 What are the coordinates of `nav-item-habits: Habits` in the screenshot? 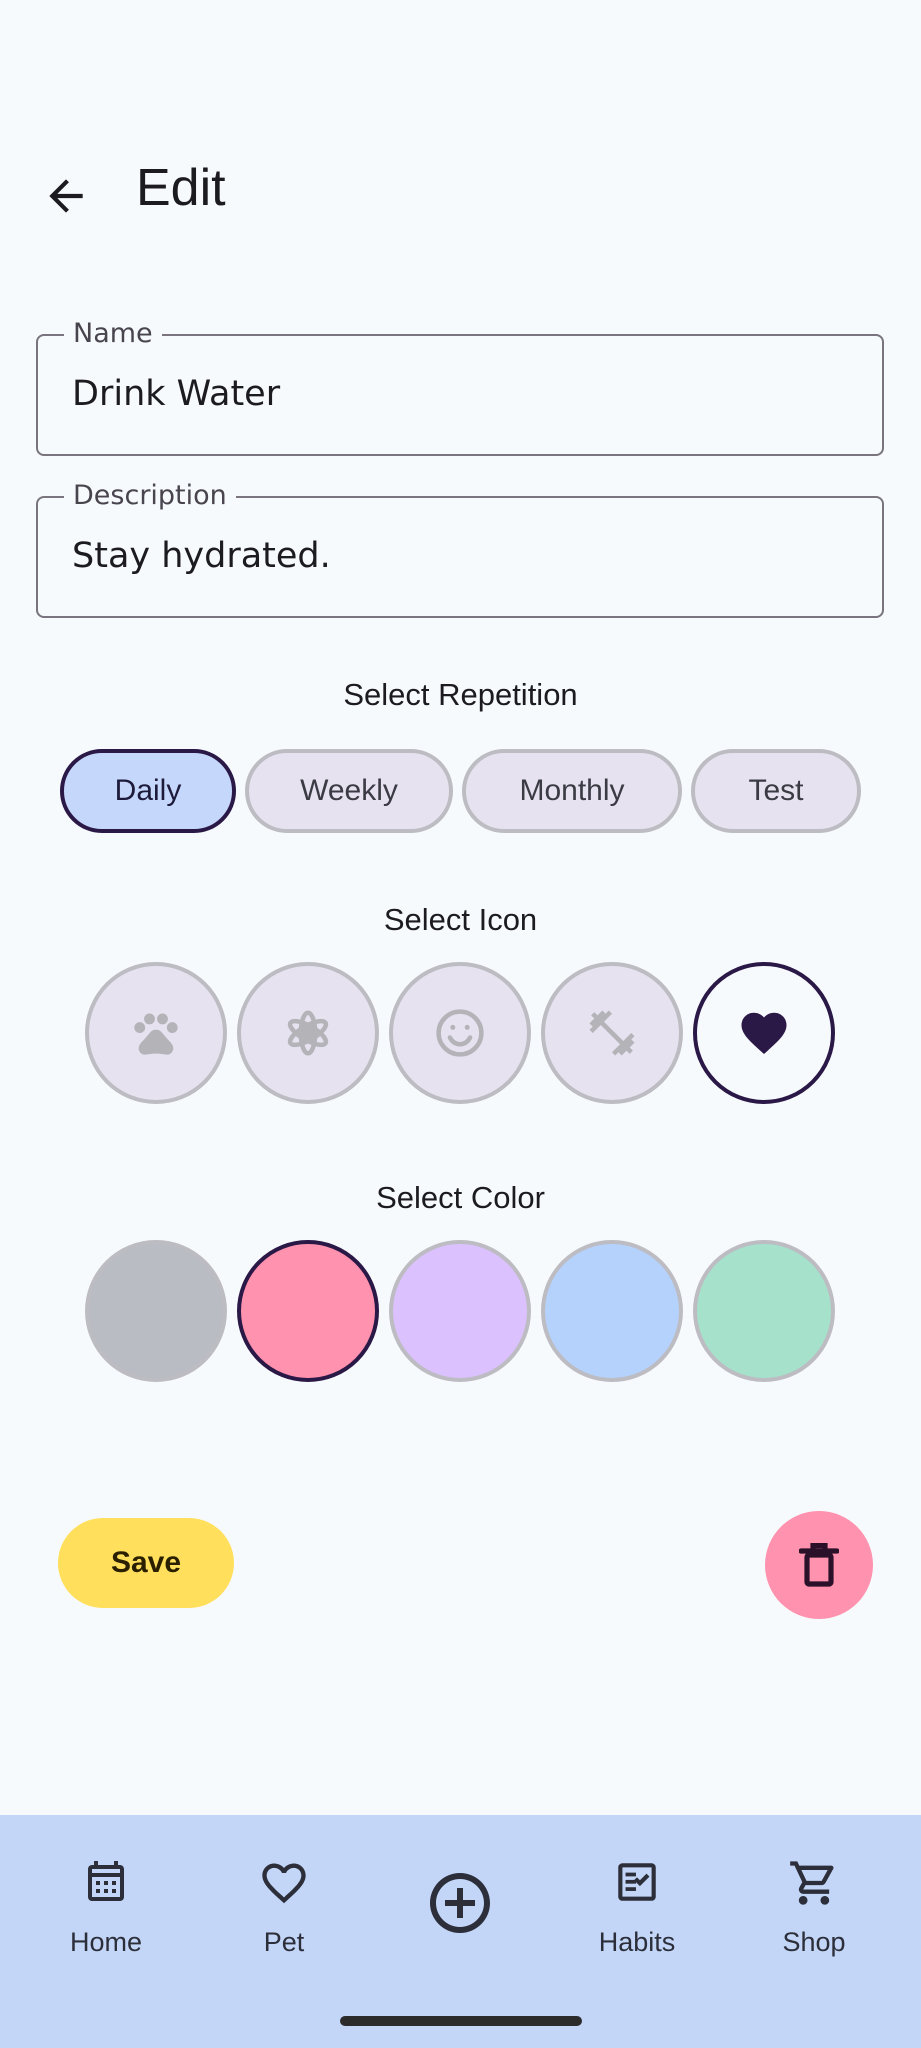 It's located at (637, 1910).